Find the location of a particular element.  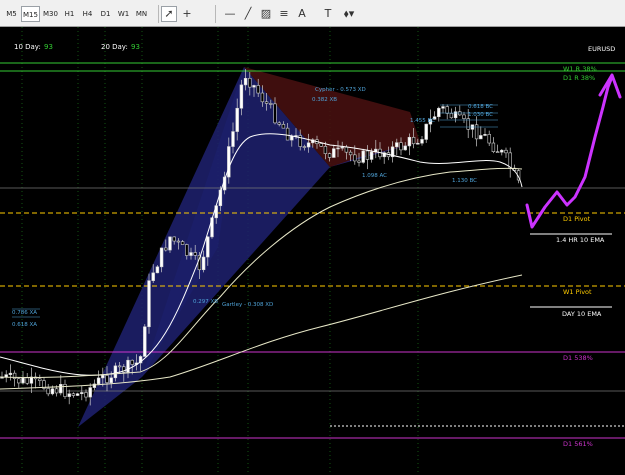

timeframe-h1-button: H1 is located at coordinates (69, 14).